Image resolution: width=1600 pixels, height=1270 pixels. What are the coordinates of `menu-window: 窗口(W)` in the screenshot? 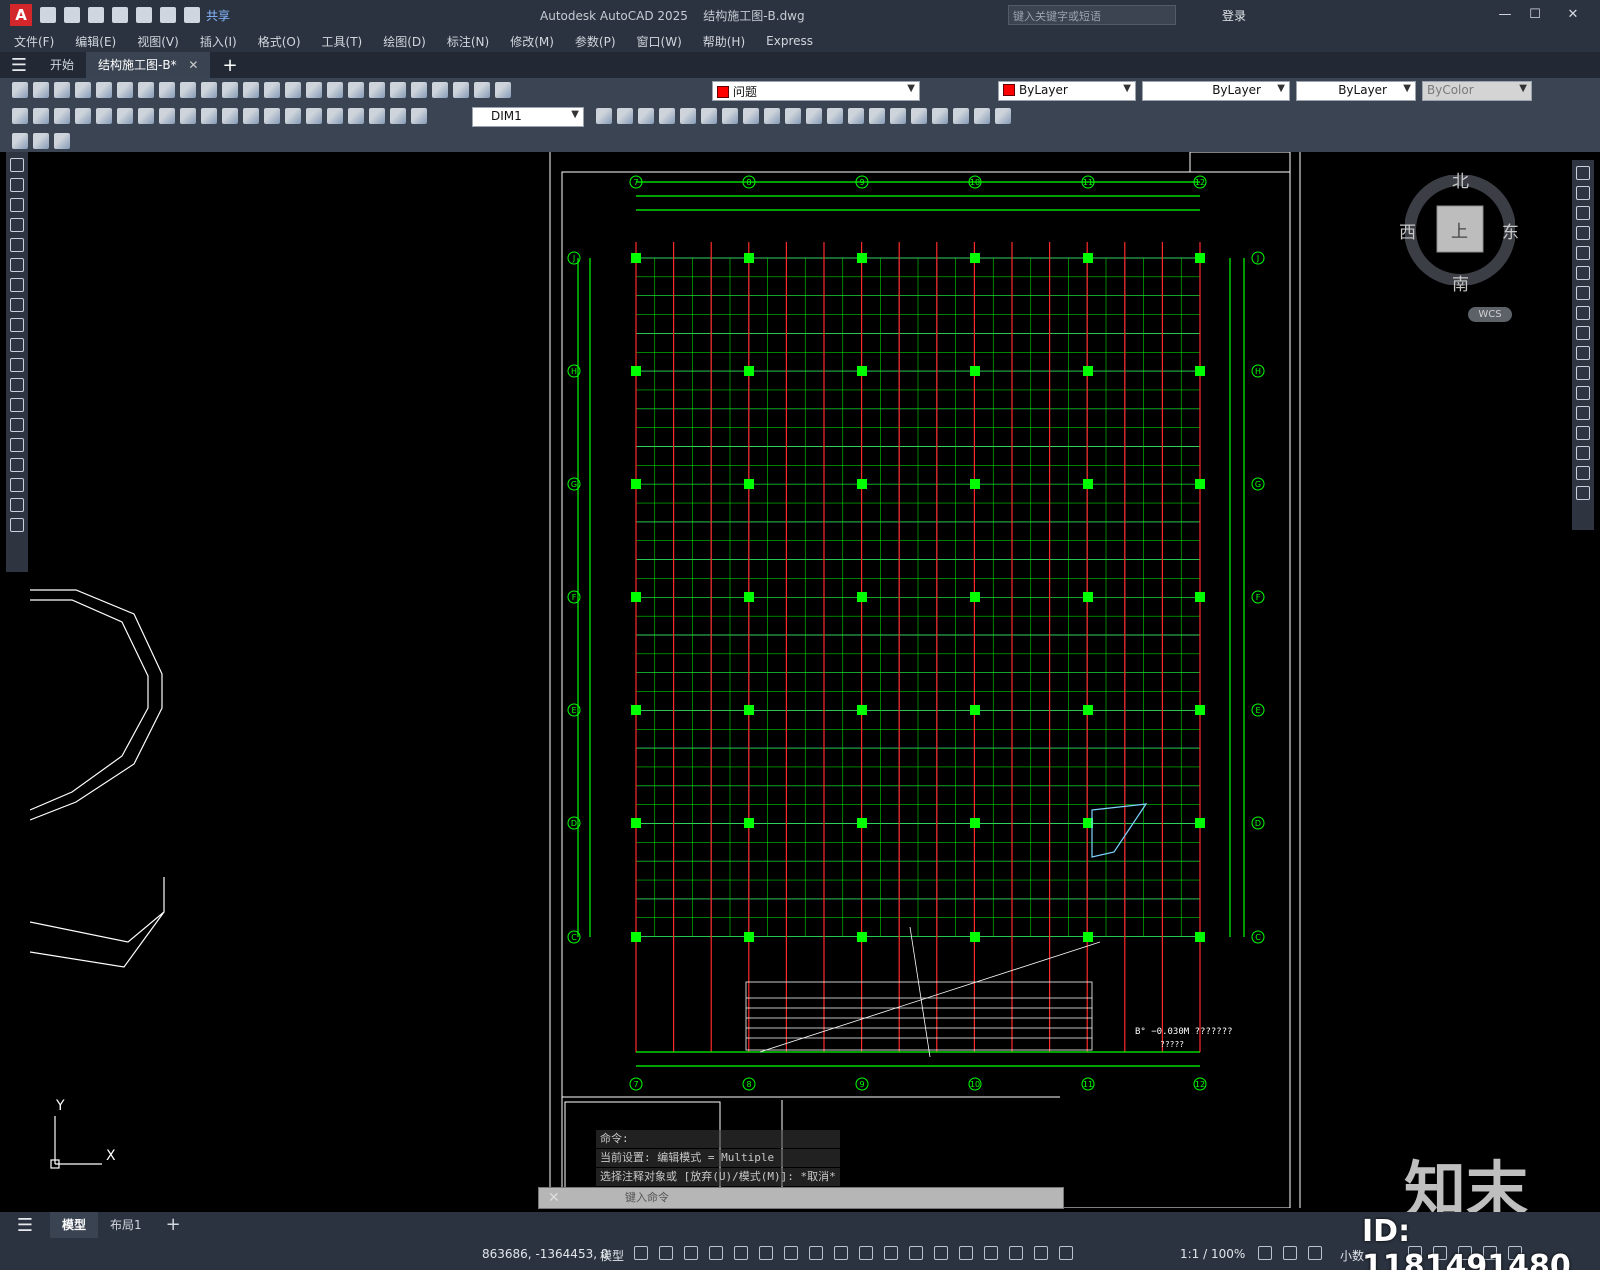 It's located at (659, 41).